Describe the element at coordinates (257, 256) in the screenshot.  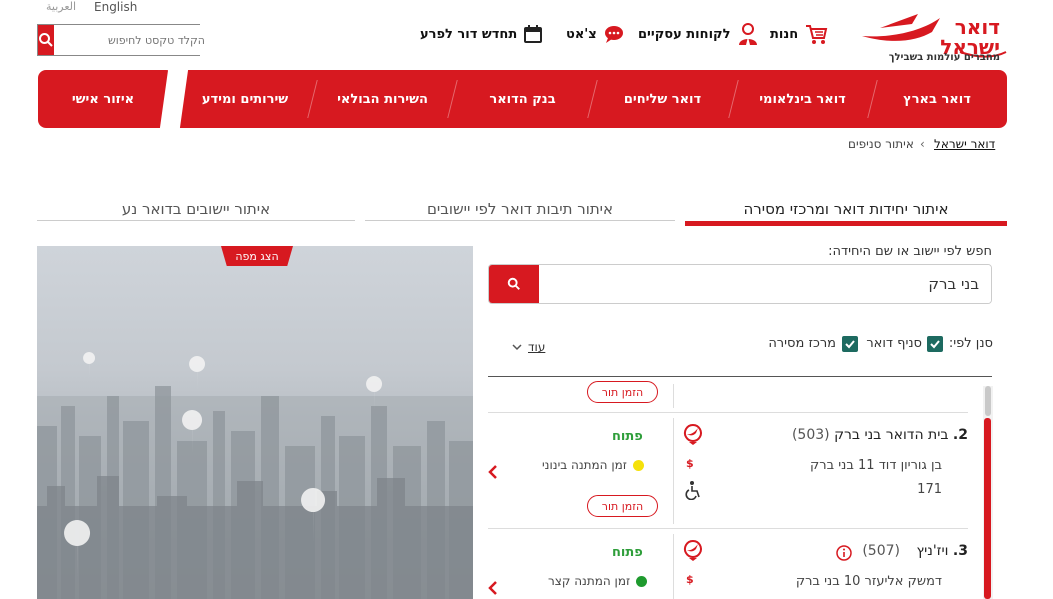
I see `show-map-button: הצג מפה` at that location.